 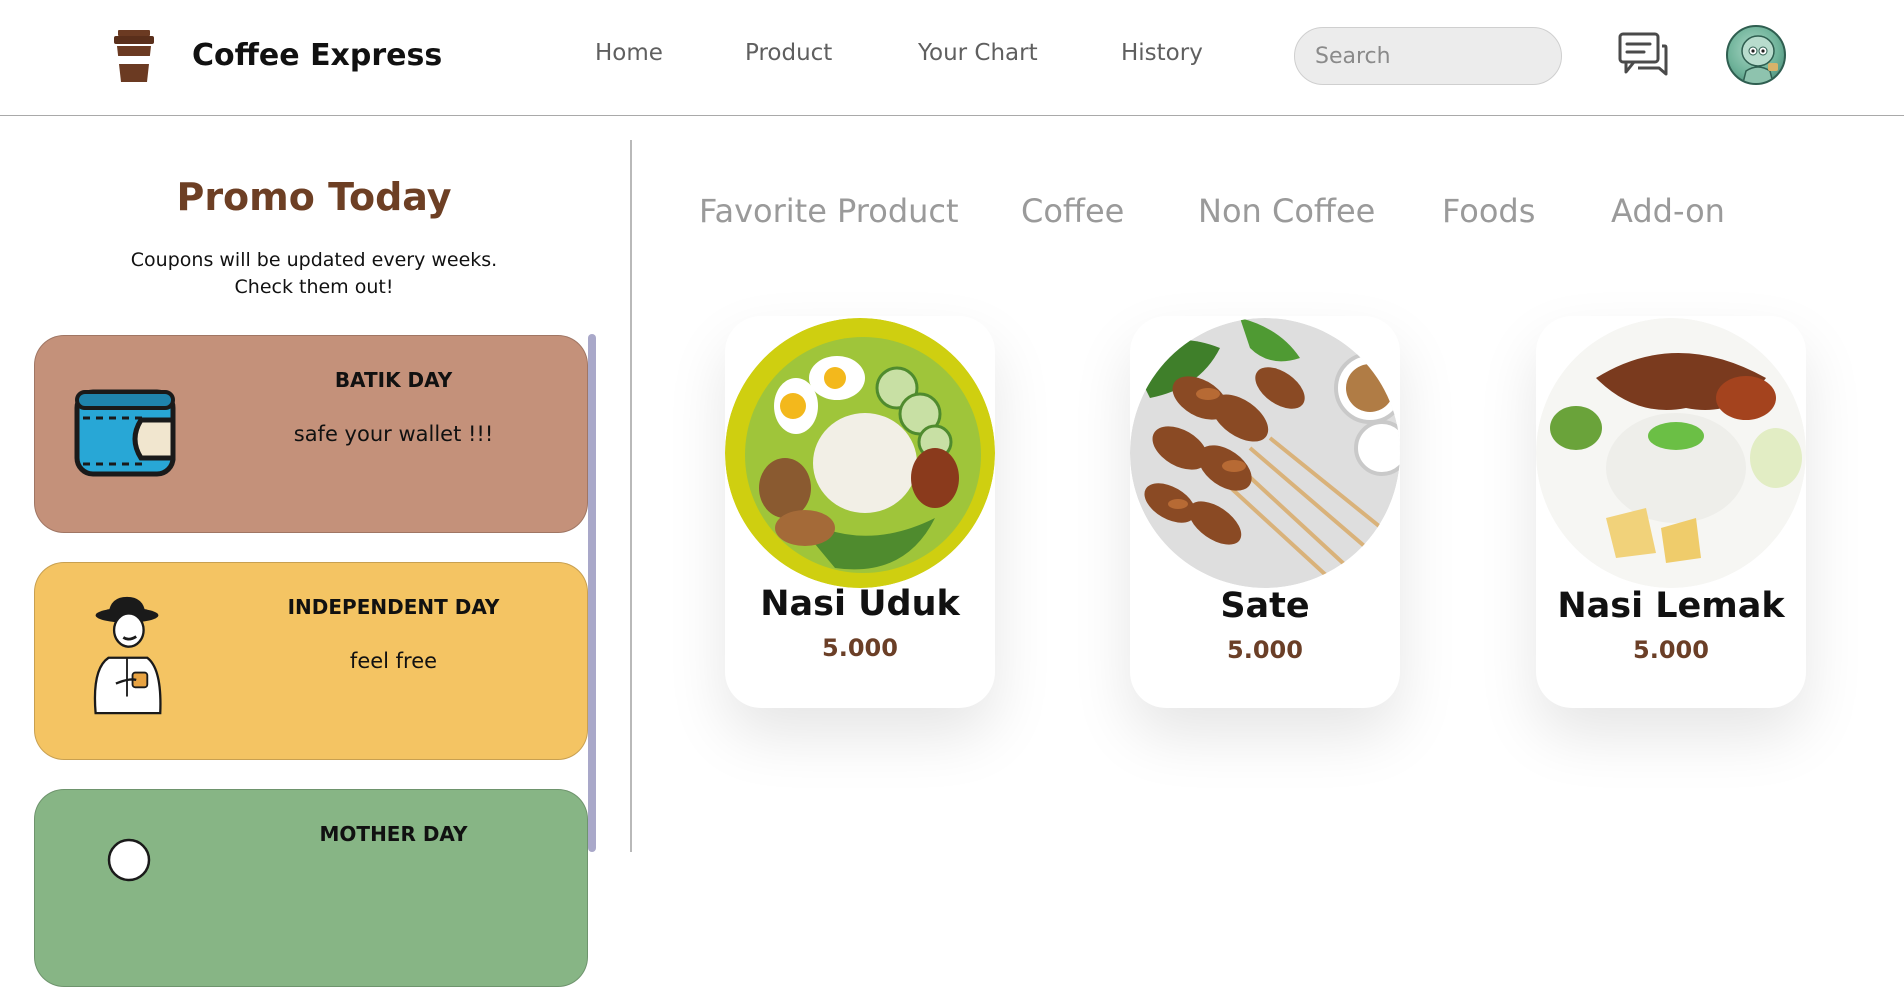 I want to click on product-card-nasi-uduk: Nasi Uduk 5.000, so click(x=860, y=512).